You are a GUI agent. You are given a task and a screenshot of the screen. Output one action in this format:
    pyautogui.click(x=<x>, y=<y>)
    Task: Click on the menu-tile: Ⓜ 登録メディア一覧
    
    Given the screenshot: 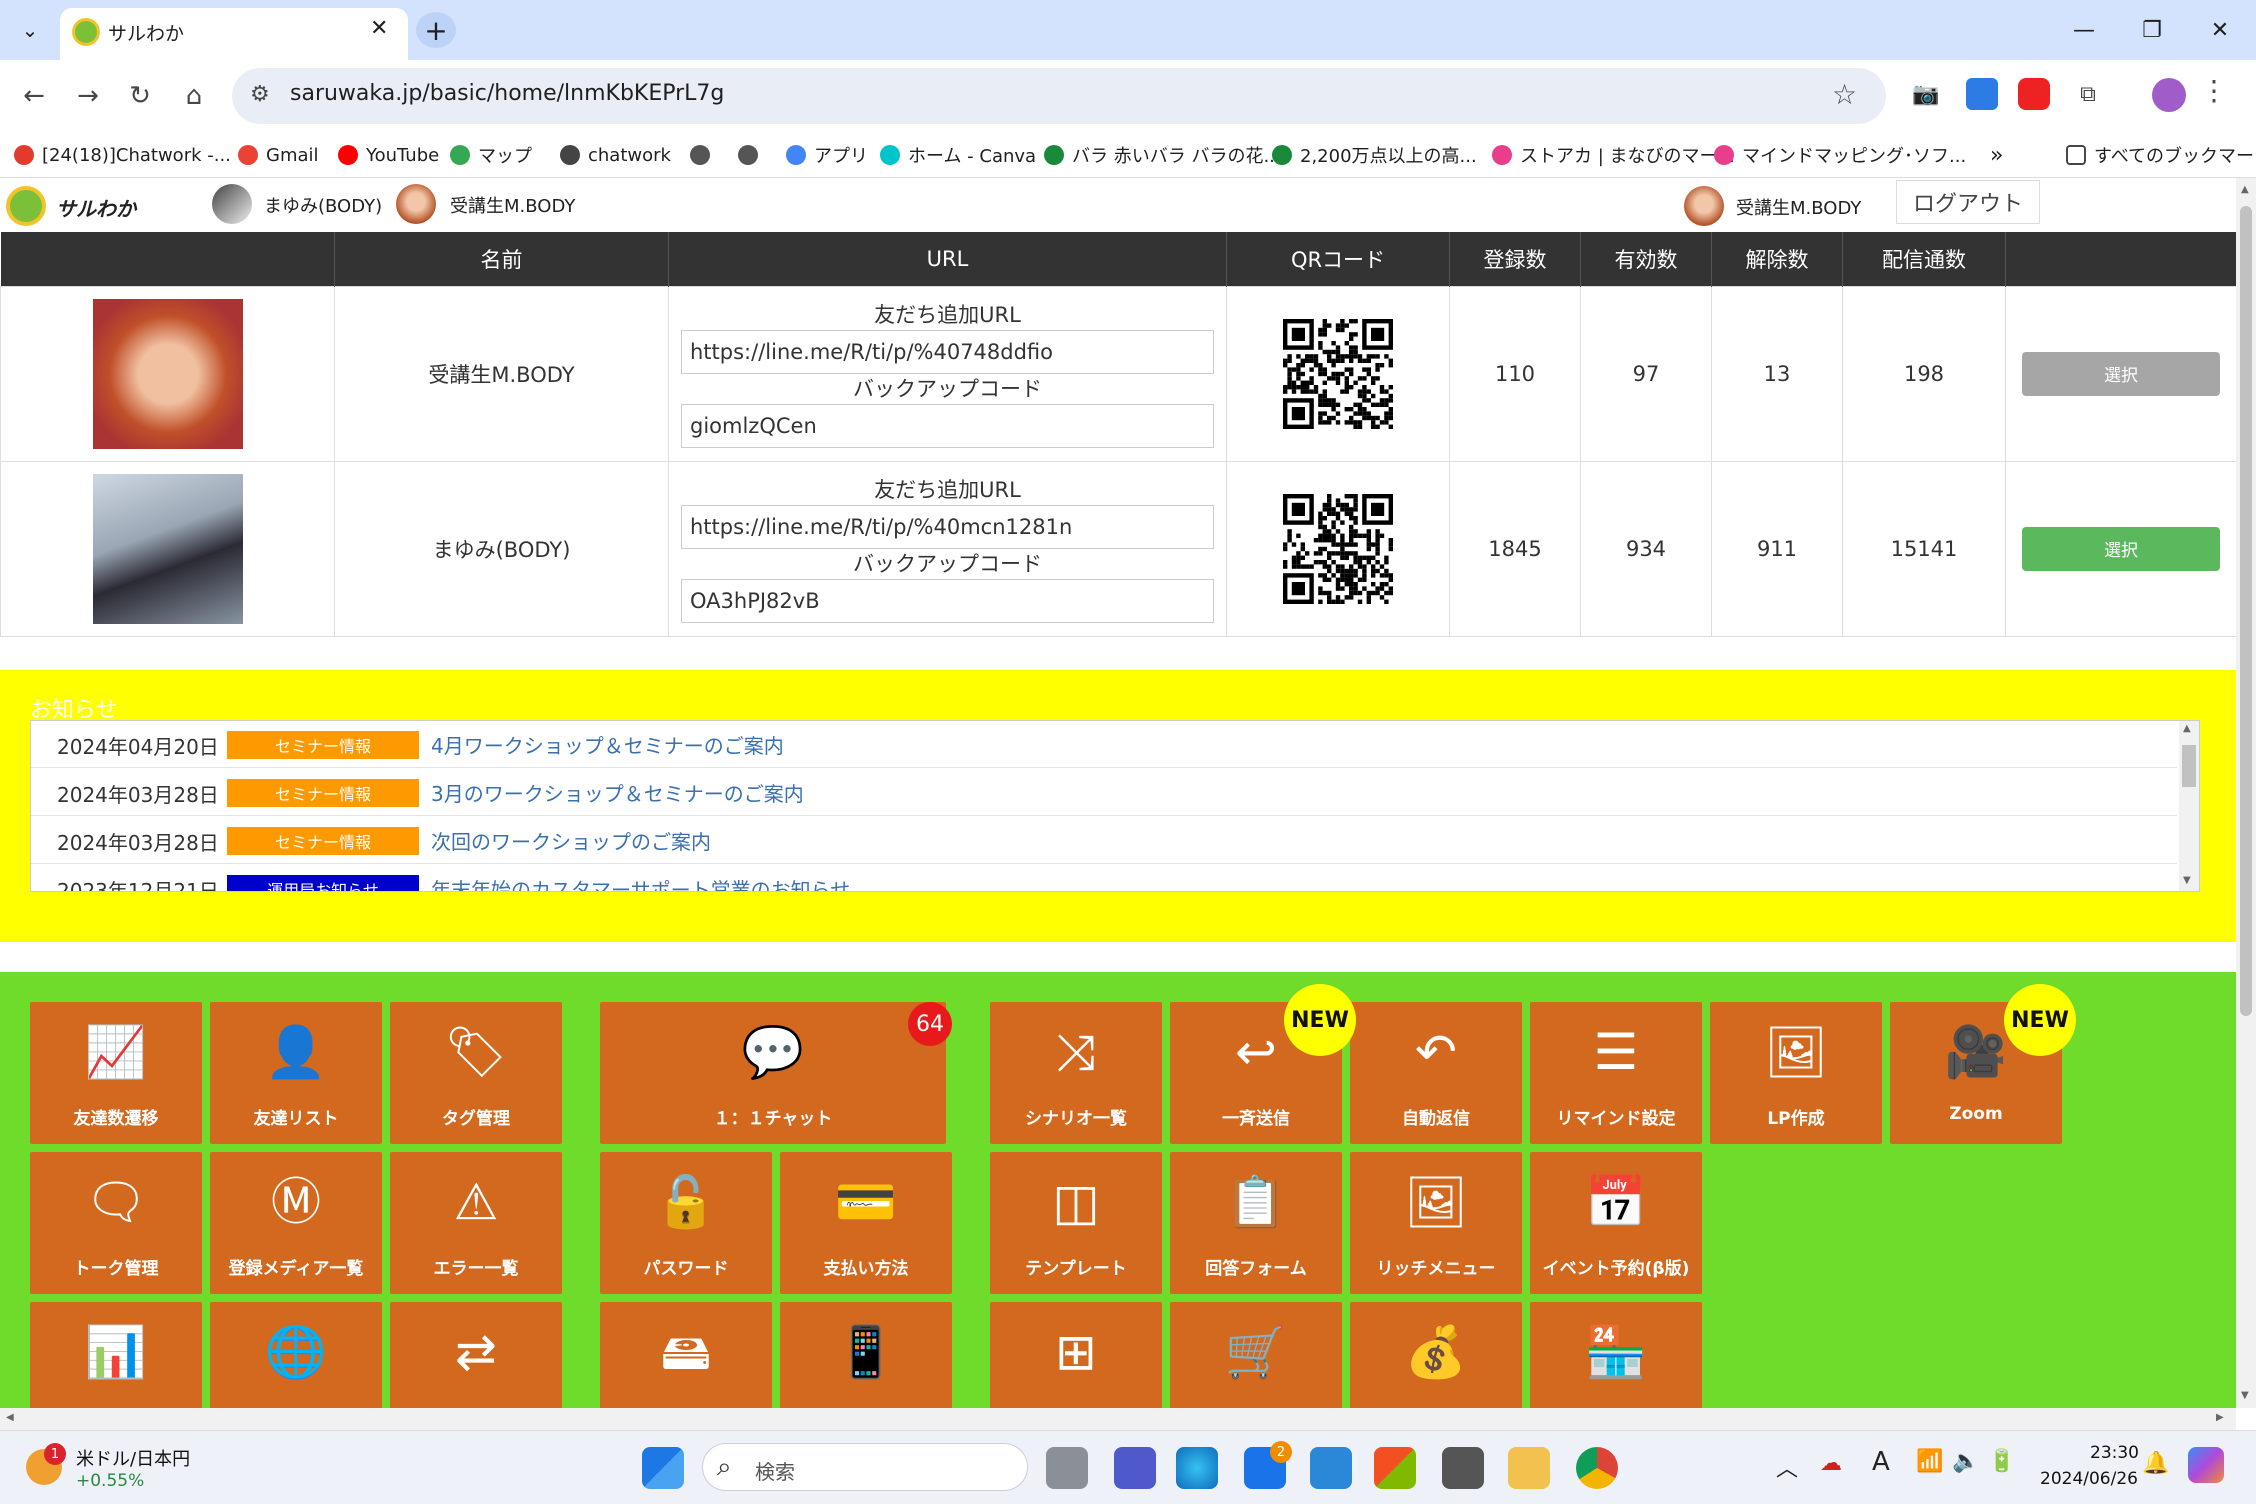 What is the action you would take?
    pyautogui.click(x=296, y=1223)
    